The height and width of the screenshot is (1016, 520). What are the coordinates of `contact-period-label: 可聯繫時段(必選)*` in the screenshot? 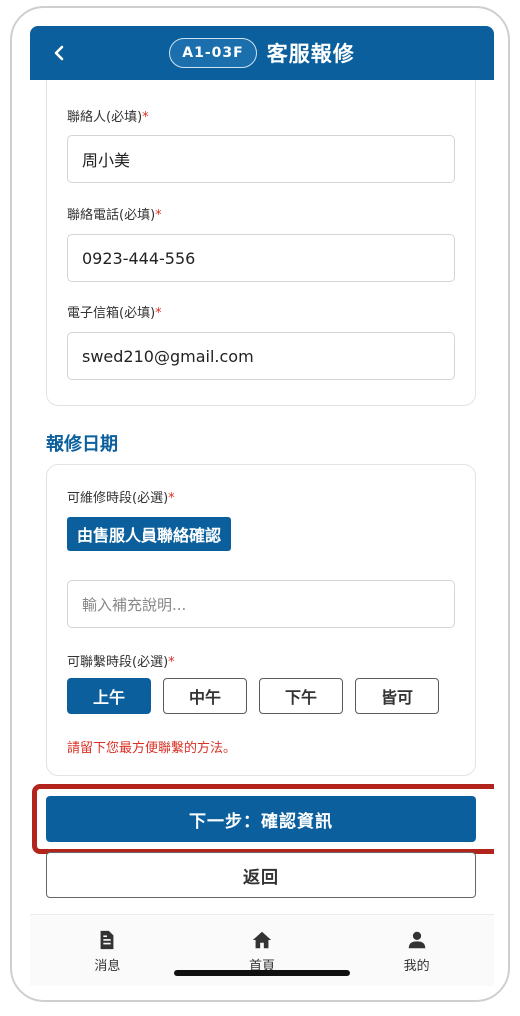 It's located at (121, 662).